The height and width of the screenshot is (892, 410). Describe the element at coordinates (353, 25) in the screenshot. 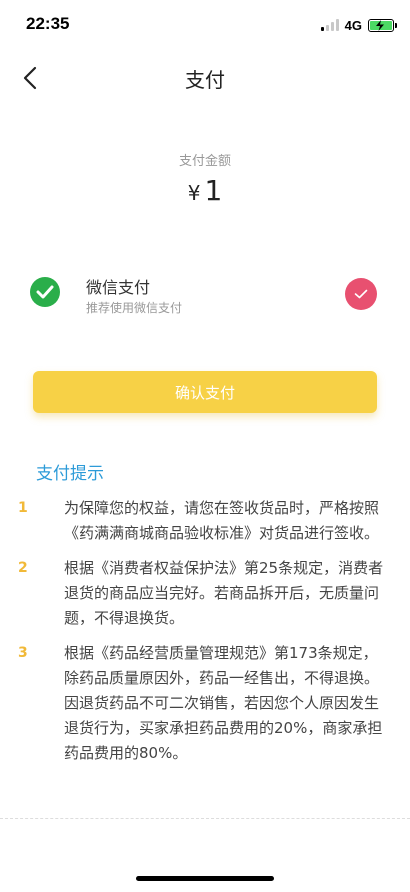

I see `network-type: 4G` at that location.